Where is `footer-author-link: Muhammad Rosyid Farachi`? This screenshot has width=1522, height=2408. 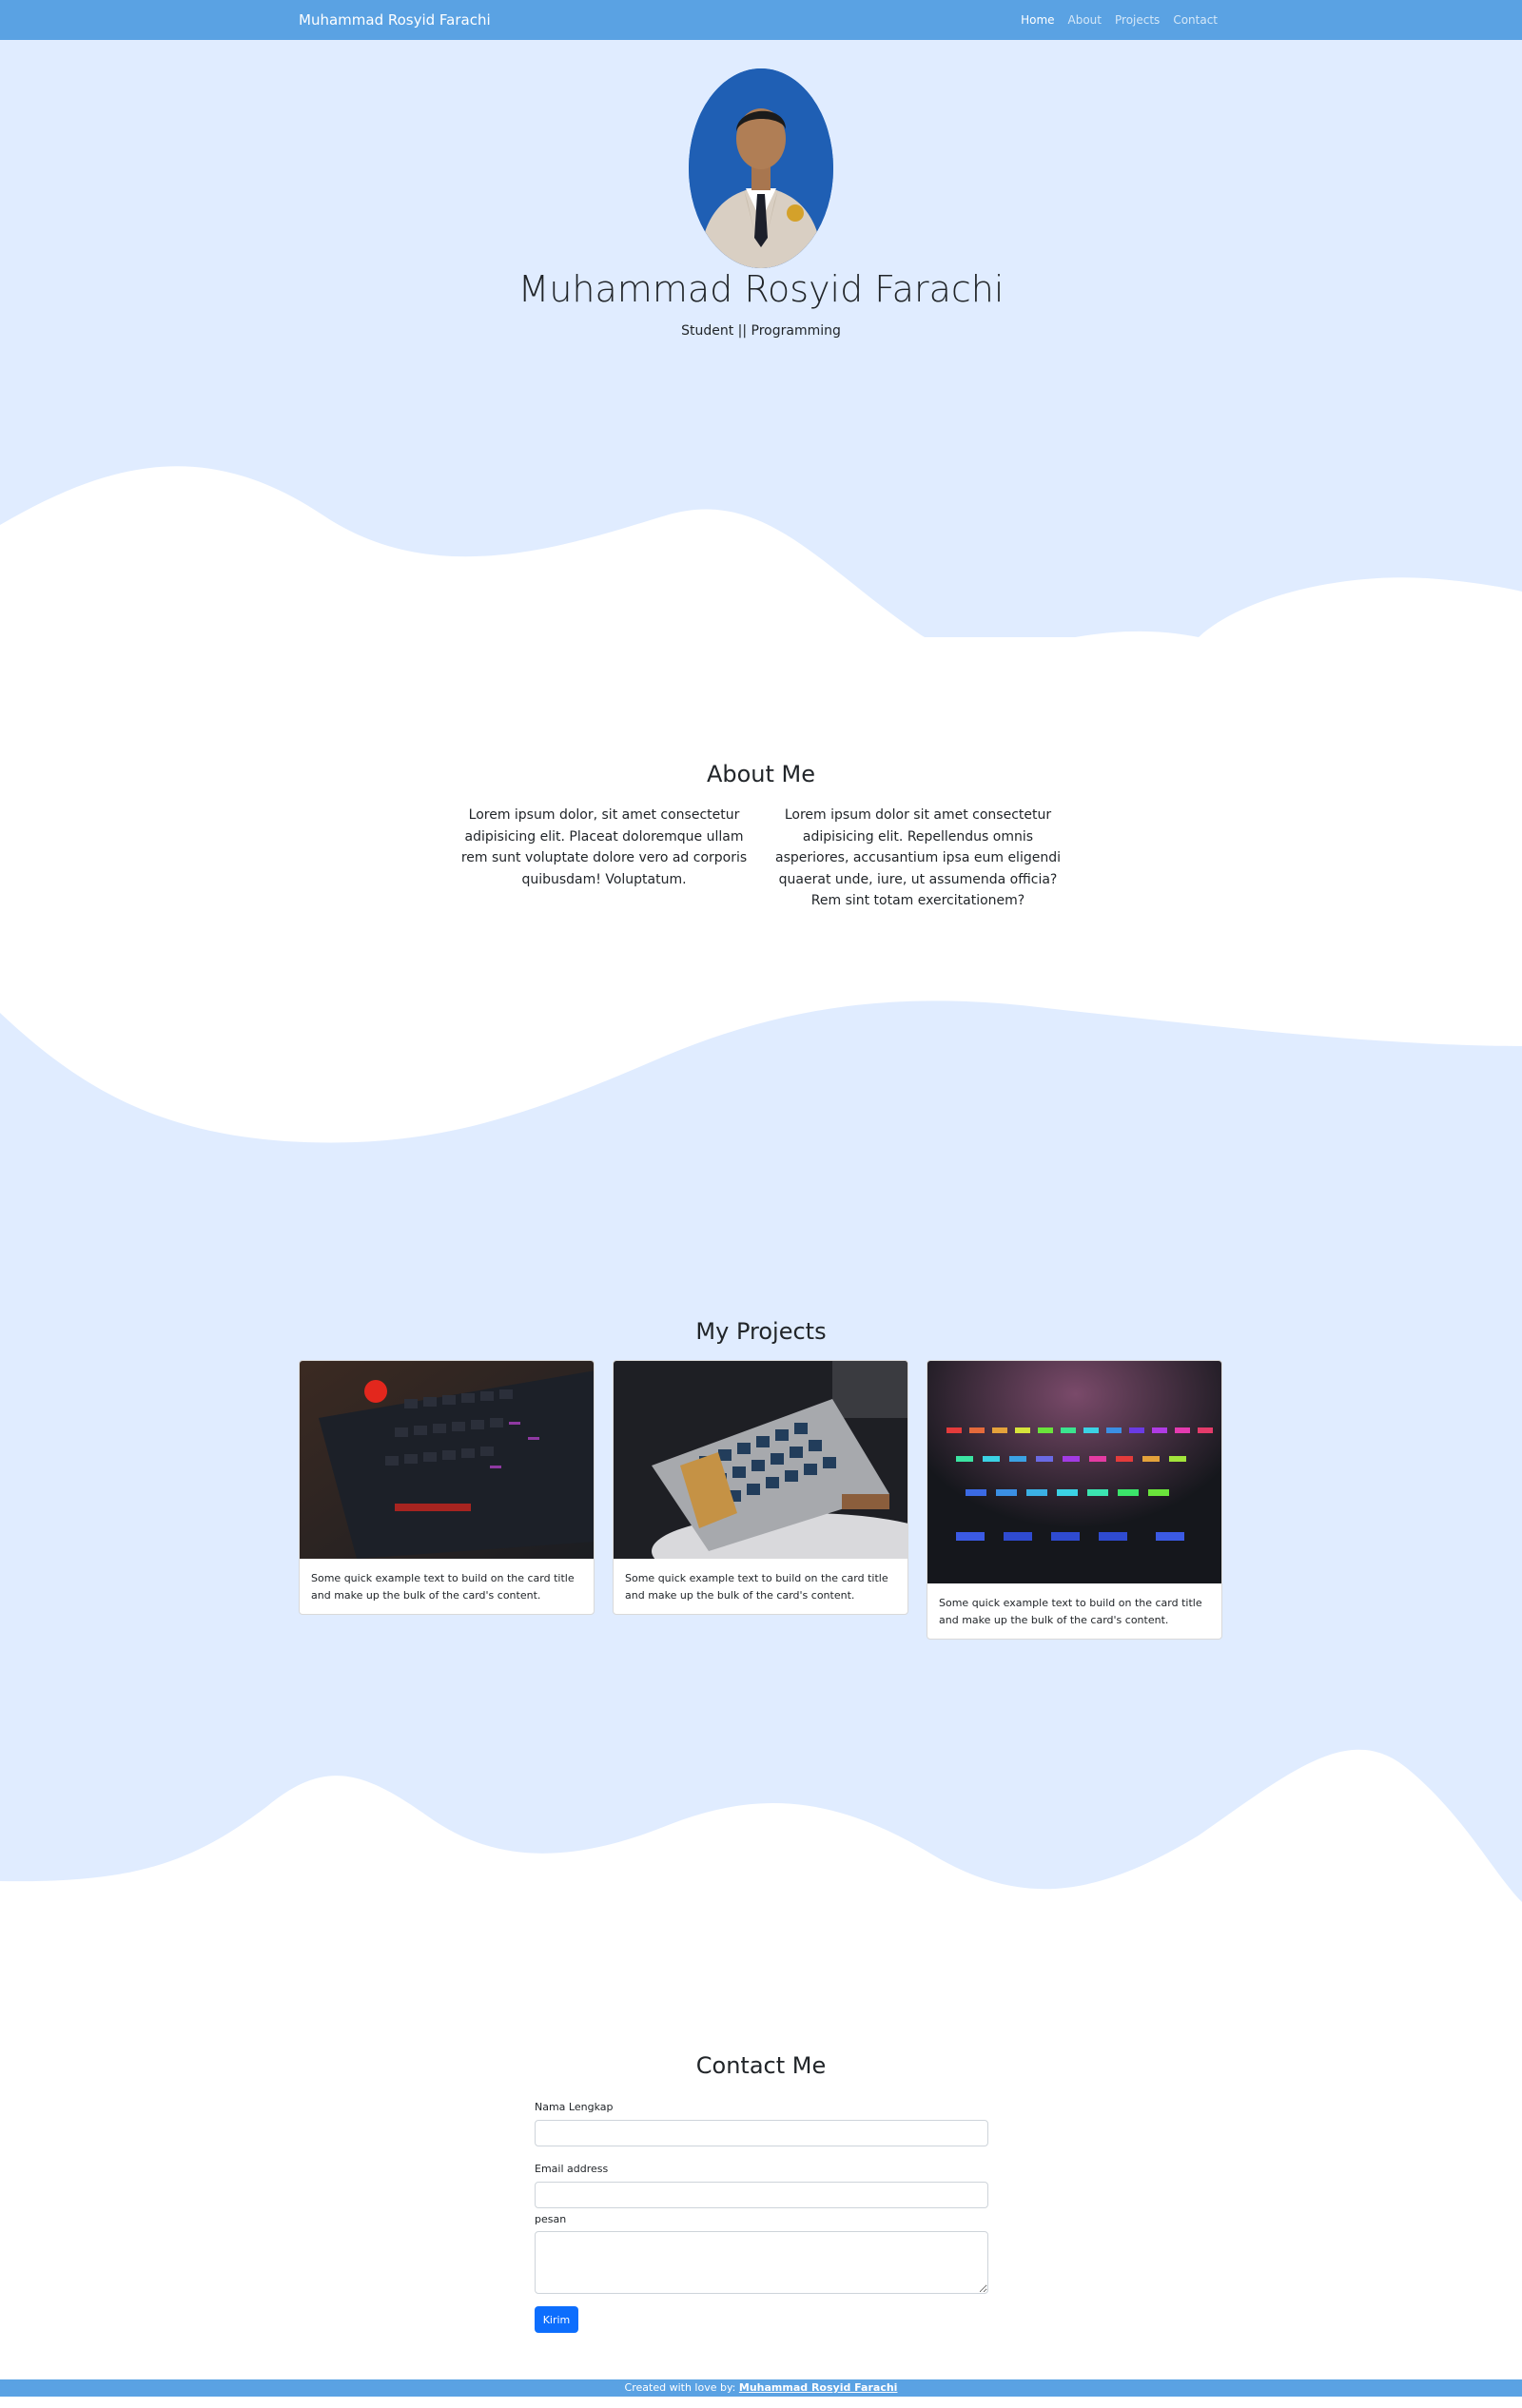
footer-author-link: Muhammad Rosyid Farachi is located at coordinates (818, 2387).